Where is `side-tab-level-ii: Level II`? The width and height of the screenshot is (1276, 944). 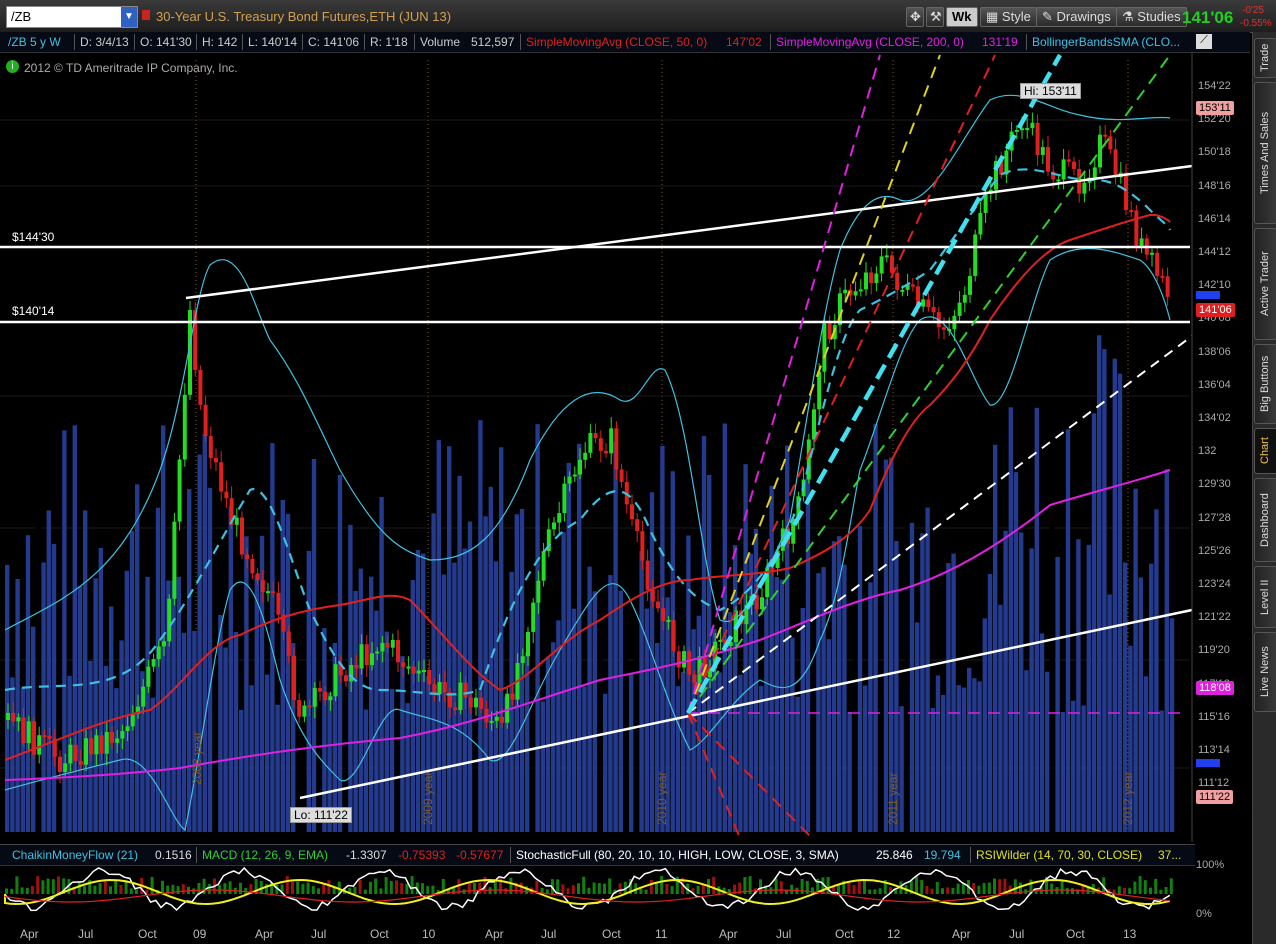
side-tab-level-ii: Level II is located at coordinates (1265, 597).